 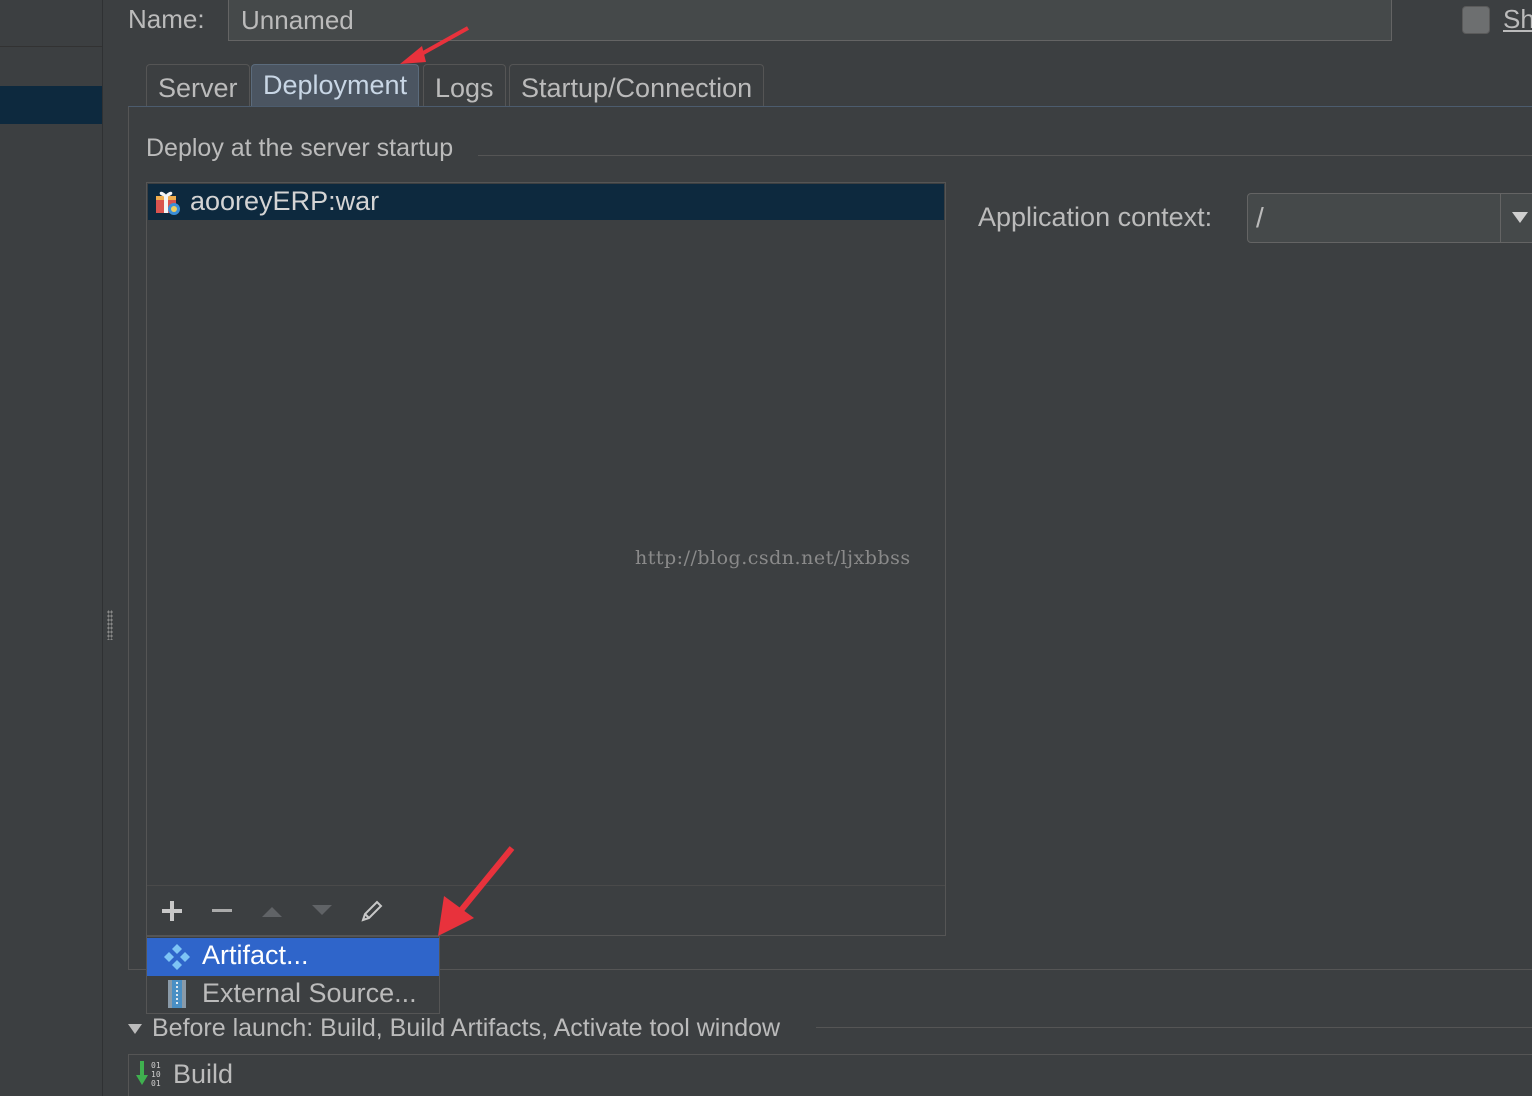 I want to click on collapse-triangle-icon, so click(x=135, y=1029).